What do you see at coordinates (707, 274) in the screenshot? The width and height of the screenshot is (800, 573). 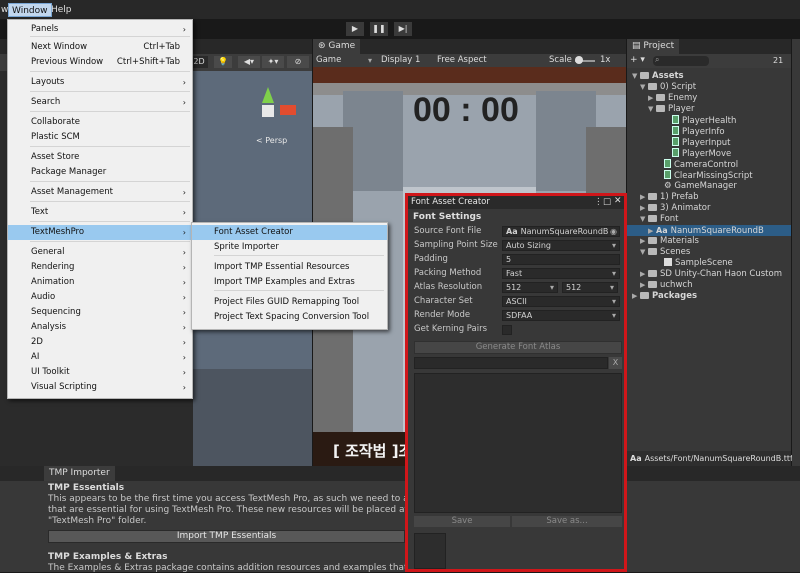 I see `project-tree-item: ▶ SD Unity-Chan Haon Custom` at bounding box center [707, 274].